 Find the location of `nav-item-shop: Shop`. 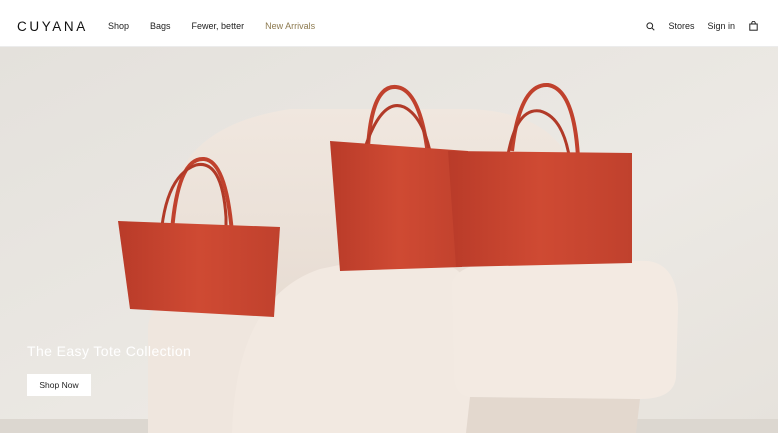

nav-item-shop: Shop is located at coordinates (118, 26).